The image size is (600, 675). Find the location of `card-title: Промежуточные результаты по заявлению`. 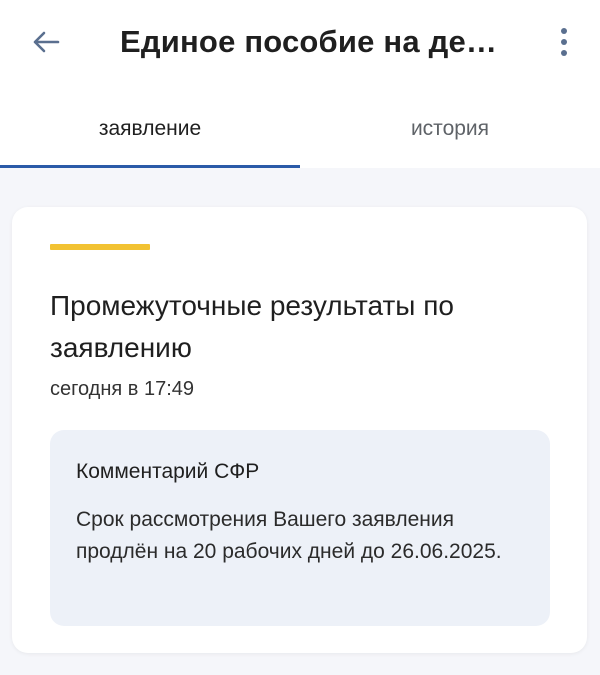

card-title: Промежуточные результаты по заявлению is located at coordinates (252, 326).